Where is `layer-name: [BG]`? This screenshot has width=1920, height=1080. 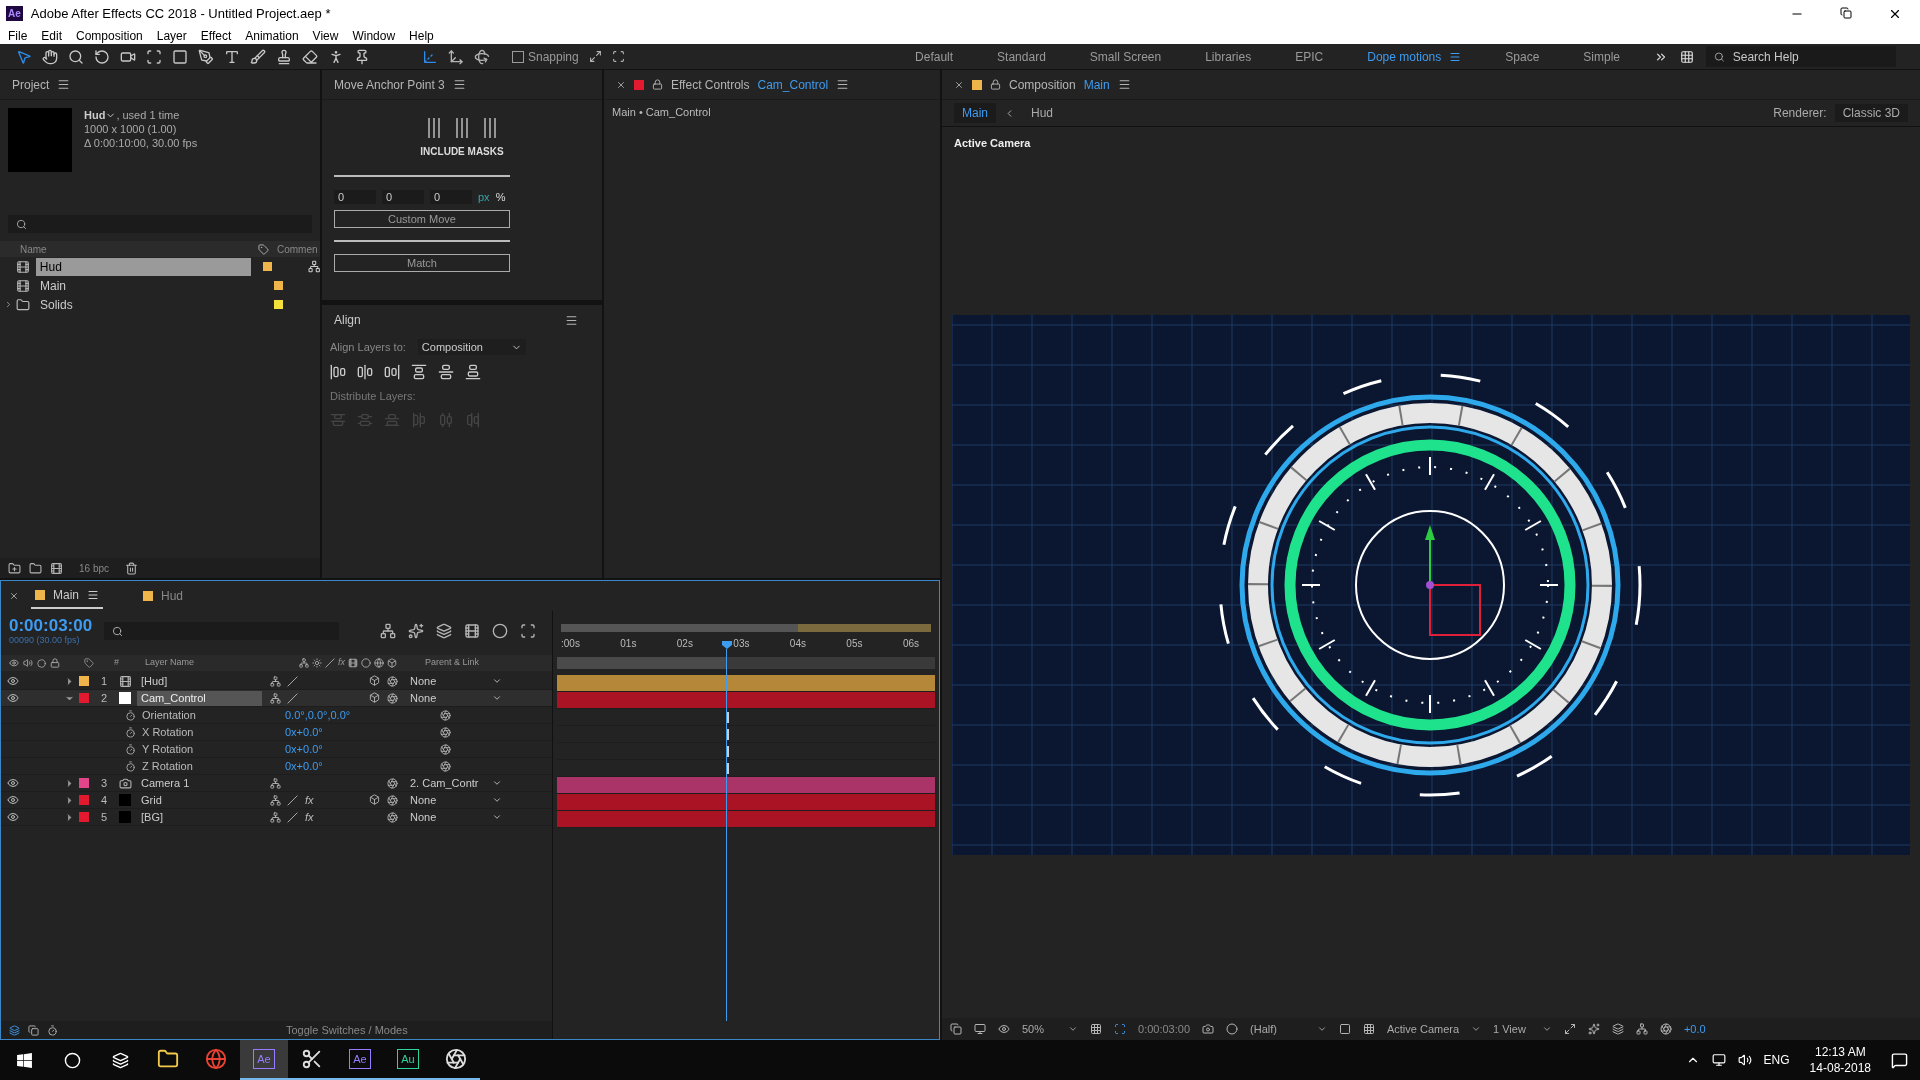
layer-name: [BG] is located at coordinates (199, 817).